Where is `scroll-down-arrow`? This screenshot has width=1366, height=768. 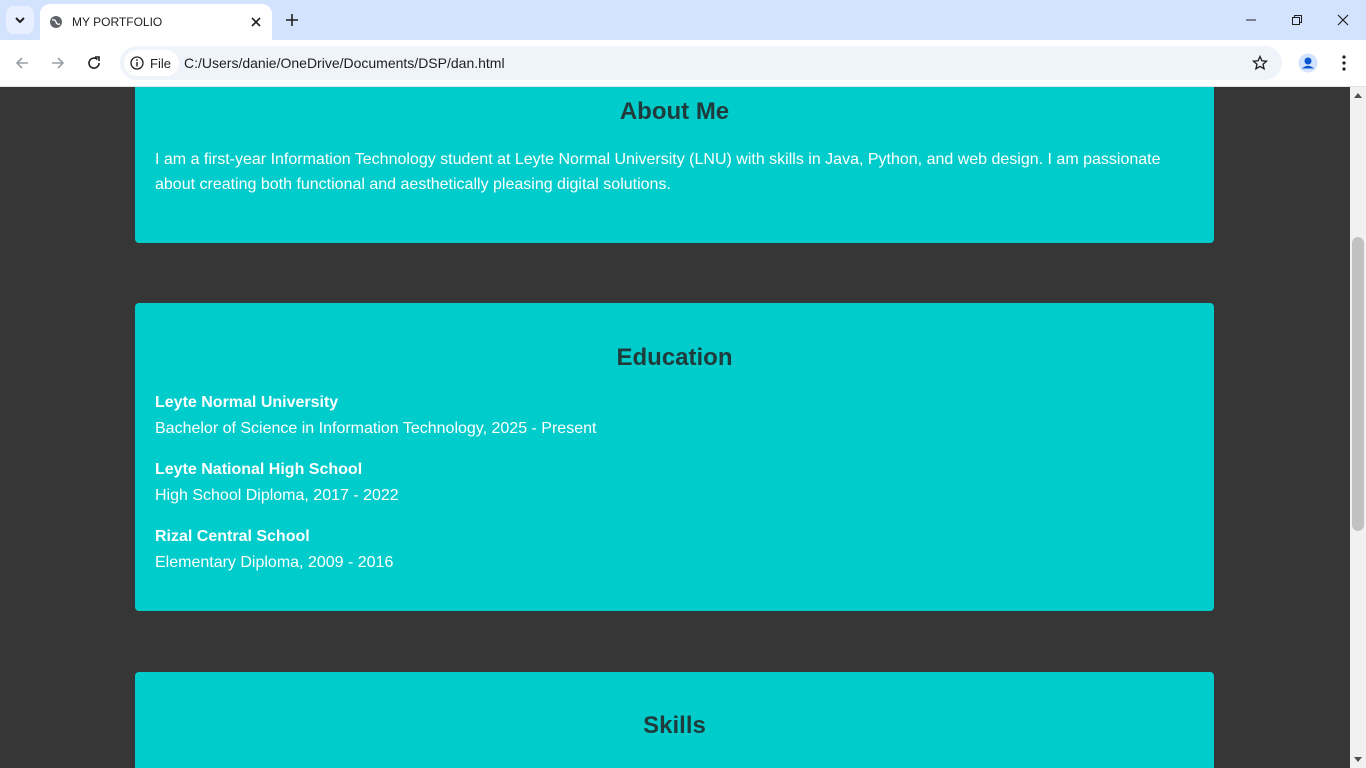 scroll-down-arrow is located at coordinates (1358, 760).